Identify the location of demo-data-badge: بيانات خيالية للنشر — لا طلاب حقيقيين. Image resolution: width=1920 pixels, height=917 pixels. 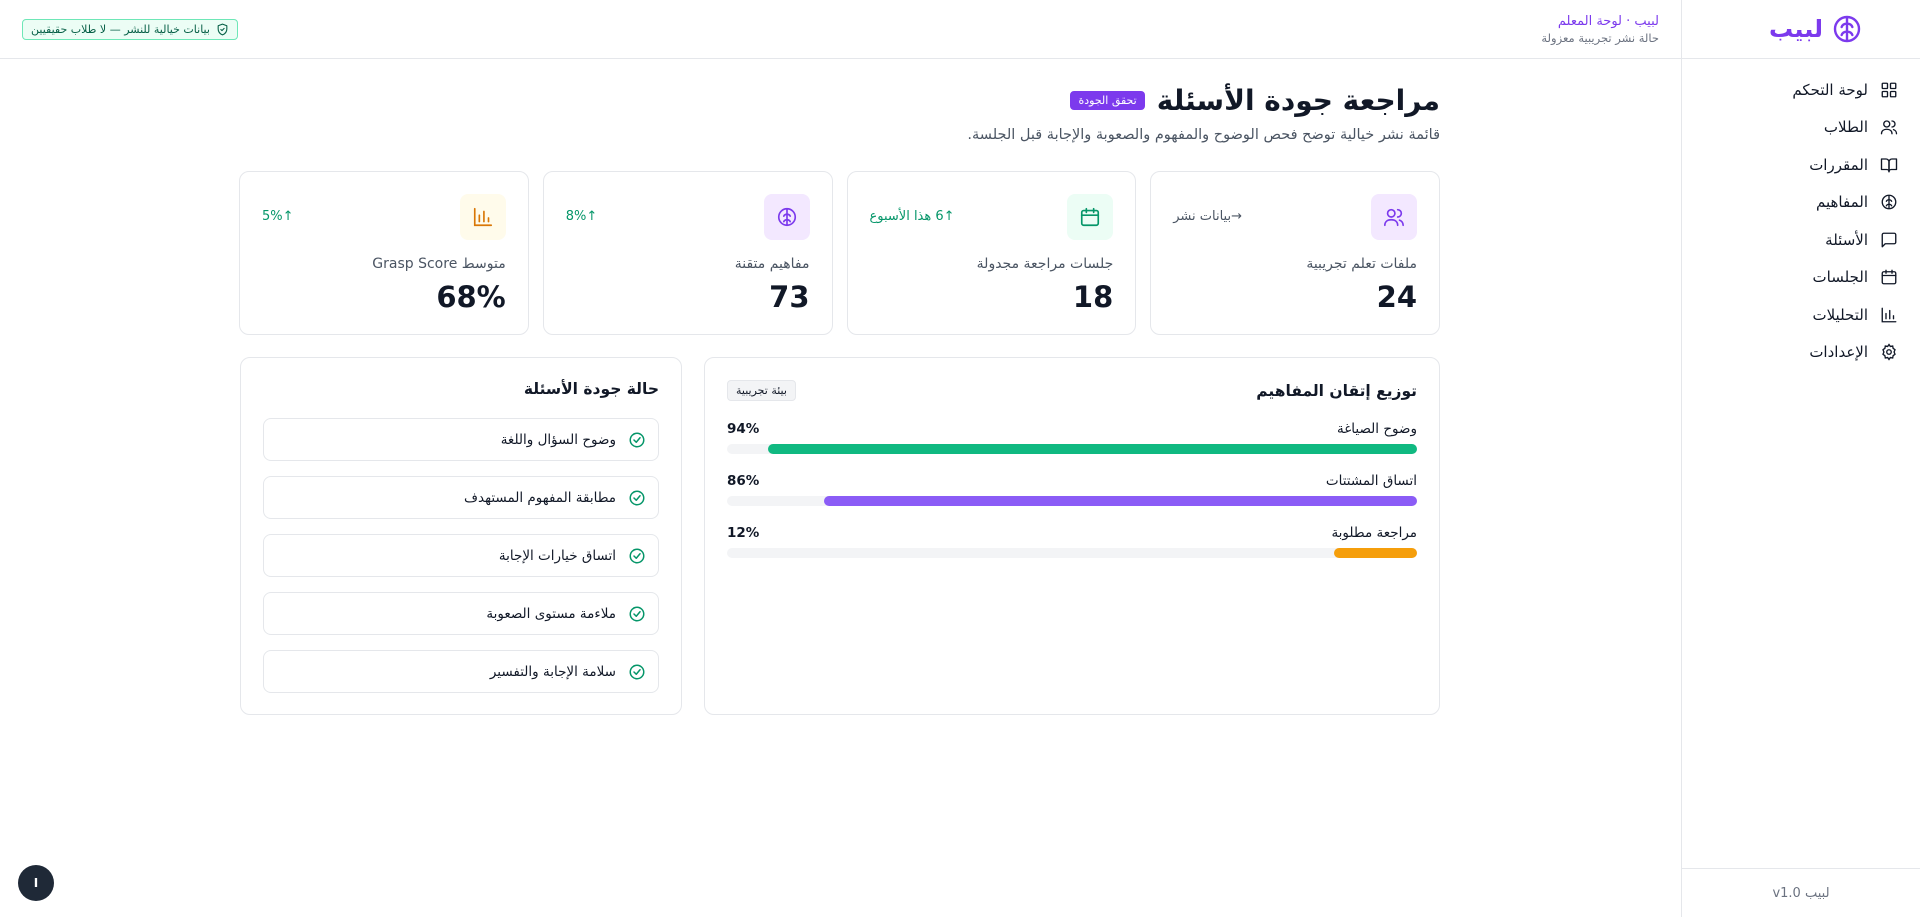
(130, 29).